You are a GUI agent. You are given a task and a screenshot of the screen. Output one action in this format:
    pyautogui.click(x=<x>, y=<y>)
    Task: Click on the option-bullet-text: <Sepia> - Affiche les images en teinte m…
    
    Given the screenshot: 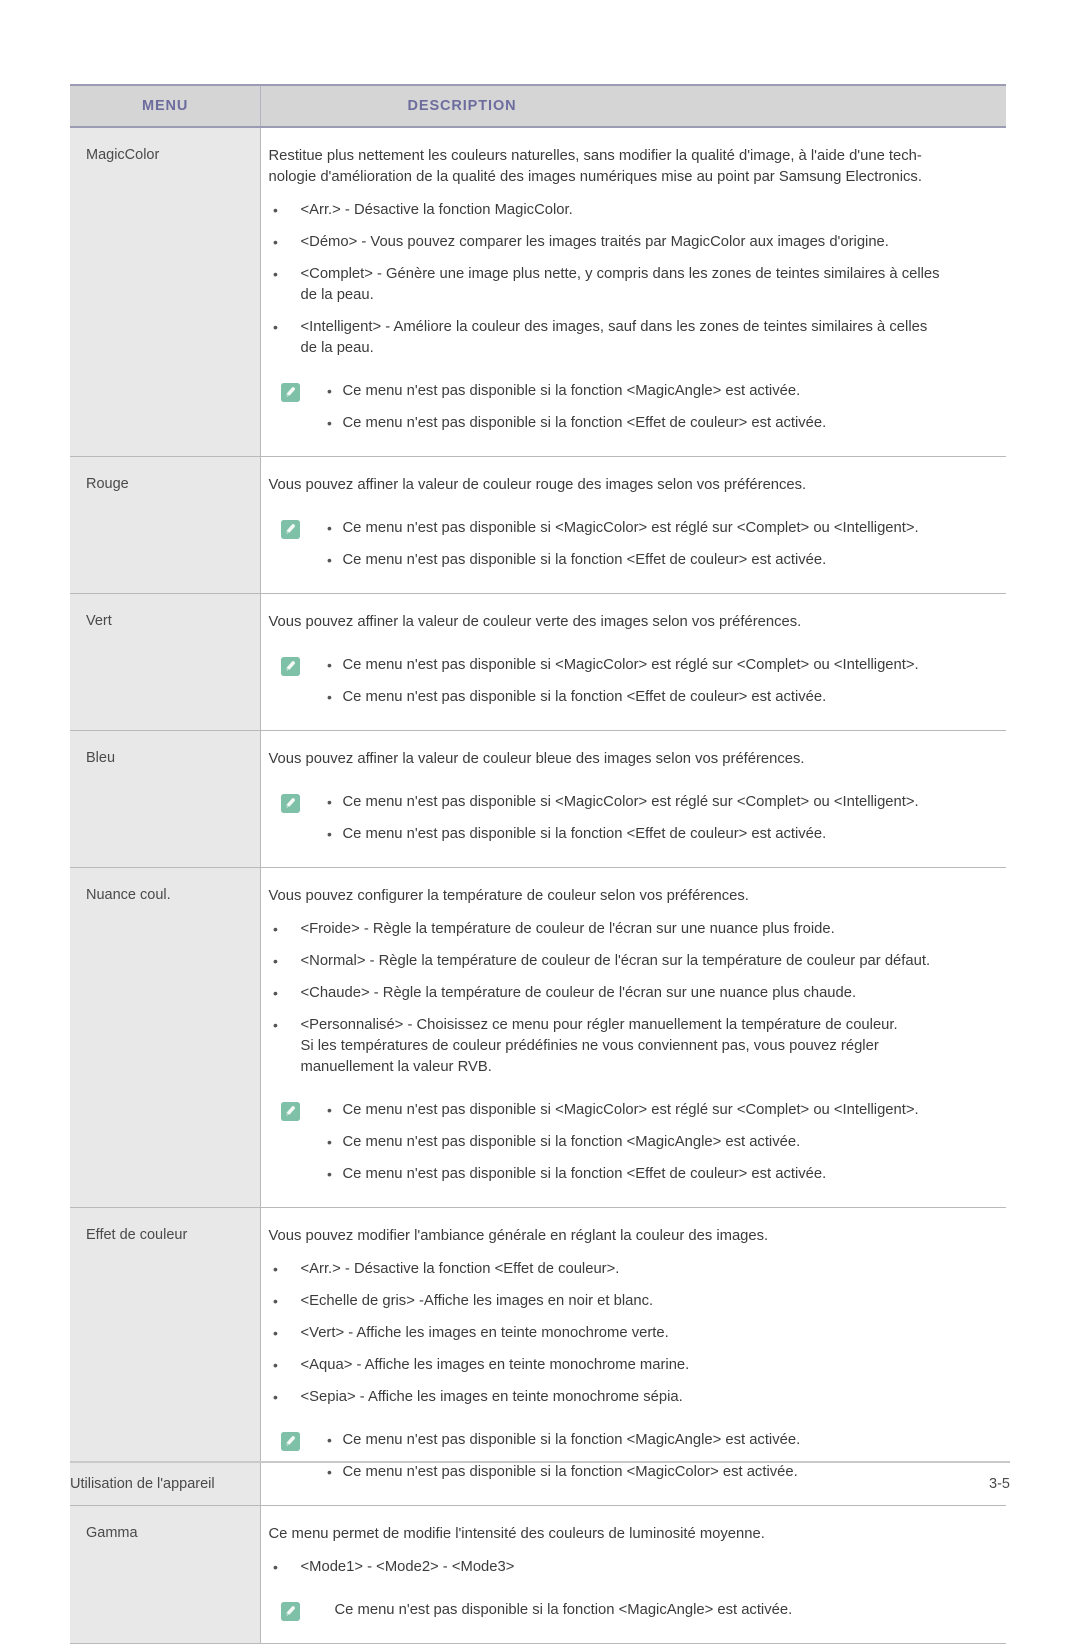 What is the action you would take?
    pyautogui.click(x=491, y=1397)
    